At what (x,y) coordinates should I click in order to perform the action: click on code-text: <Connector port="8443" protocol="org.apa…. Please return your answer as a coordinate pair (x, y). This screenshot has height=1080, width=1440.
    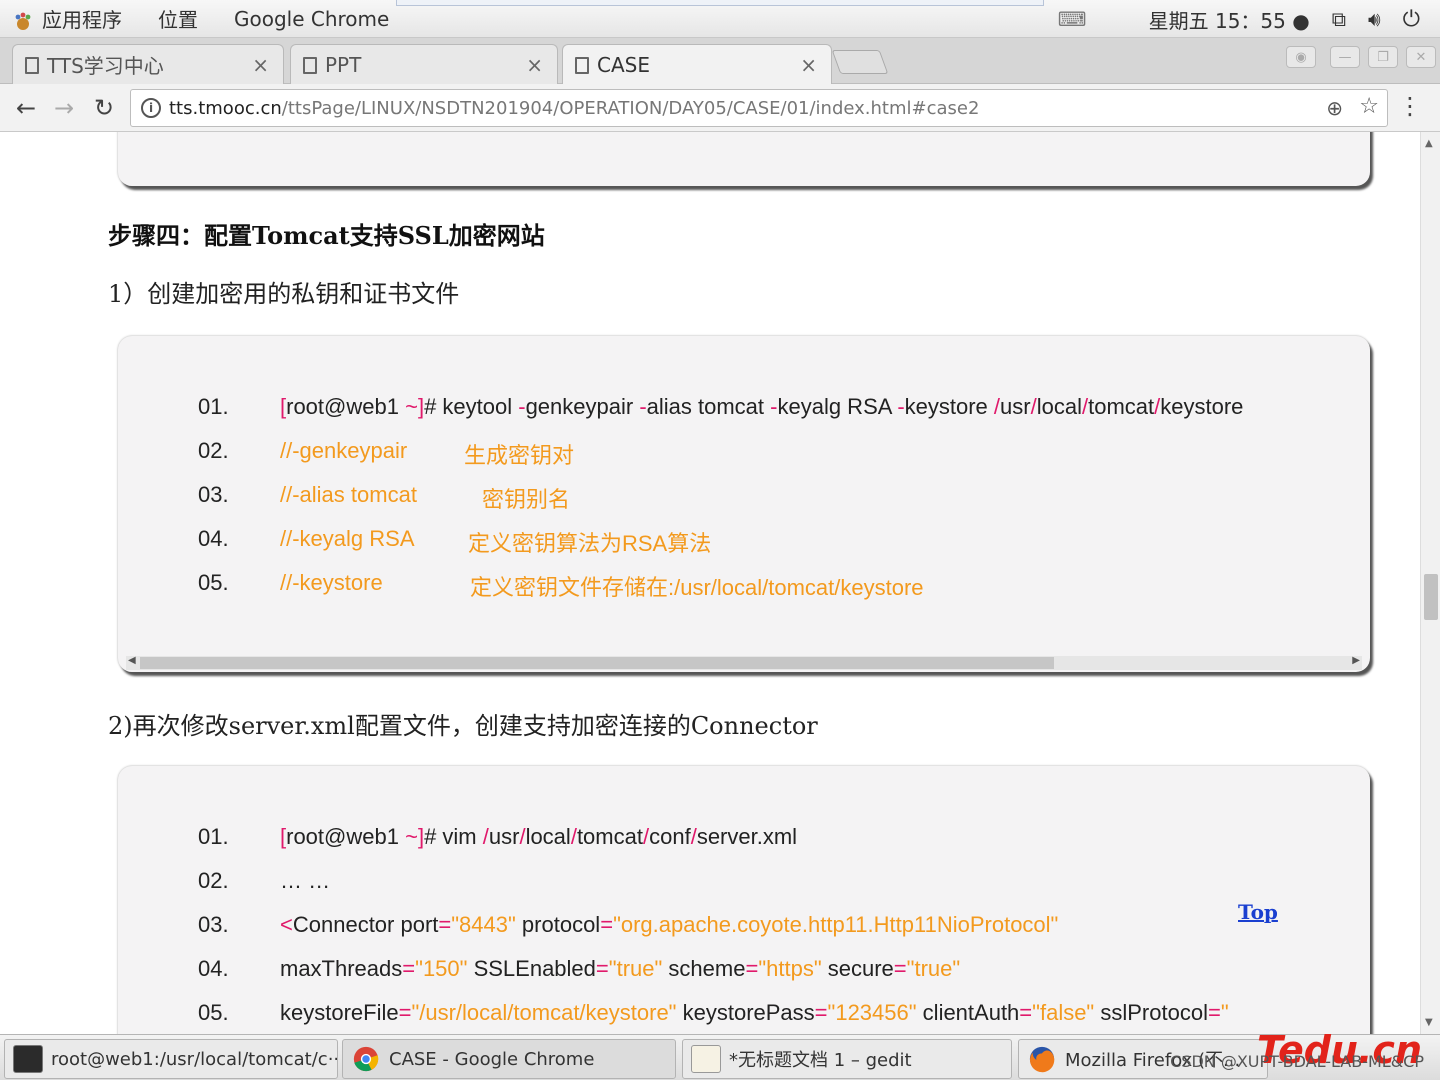
    Looking at the image, I should click on (669, 924).